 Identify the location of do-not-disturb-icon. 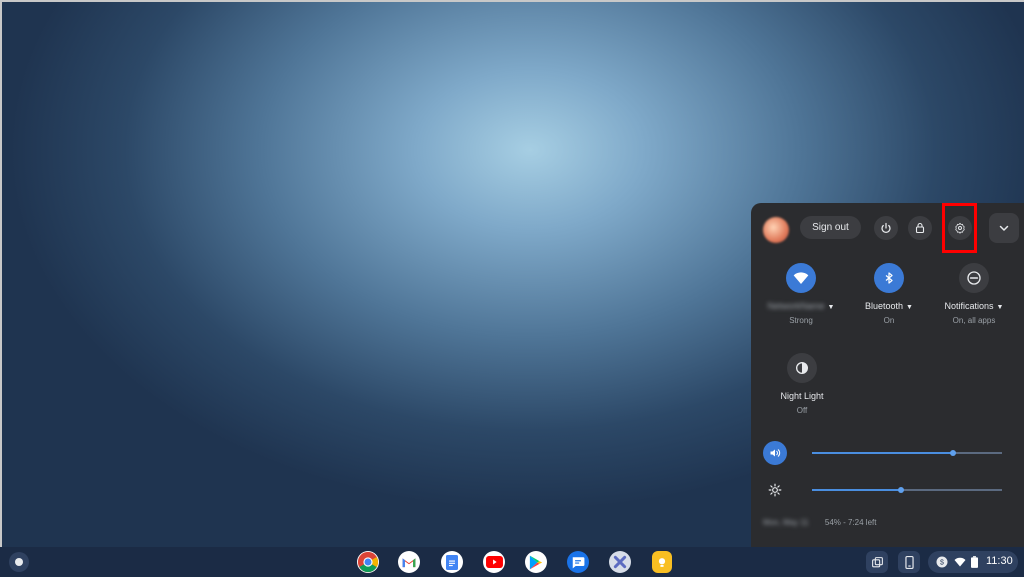
(974, 278).